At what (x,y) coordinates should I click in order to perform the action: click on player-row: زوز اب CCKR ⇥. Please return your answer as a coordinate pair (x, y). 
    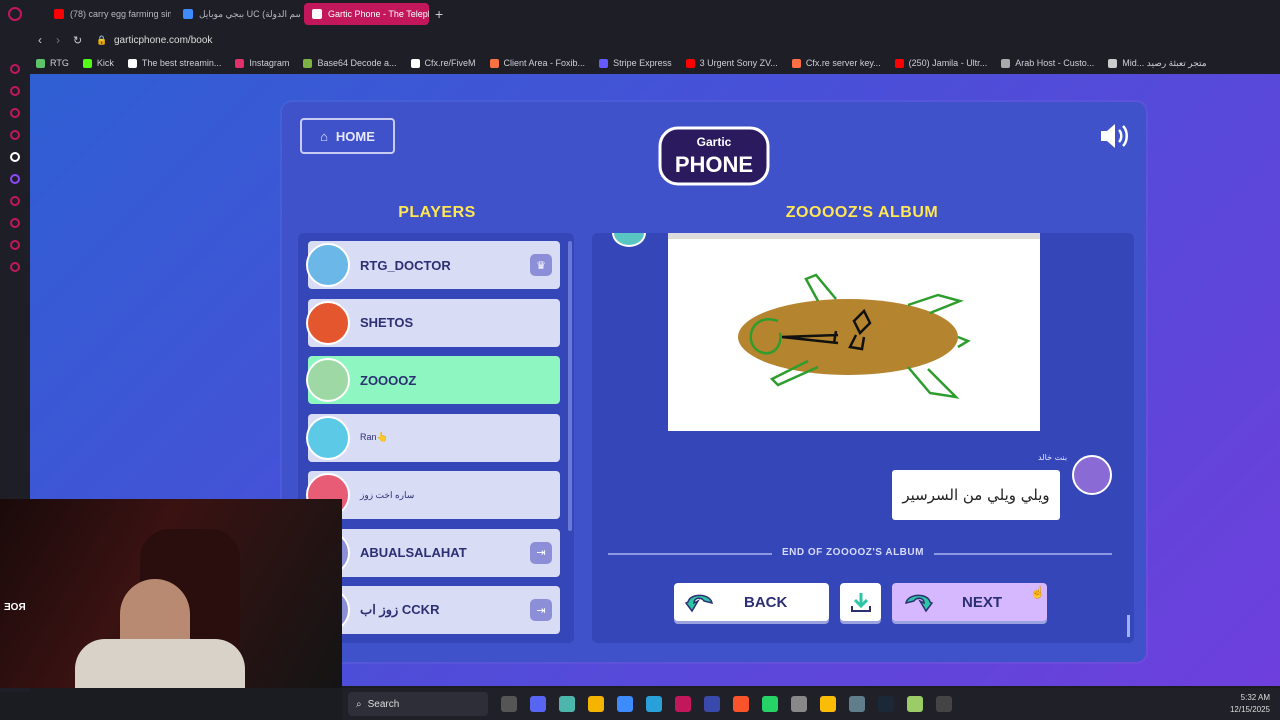
    Looking at the image, I should click on (433, 610).